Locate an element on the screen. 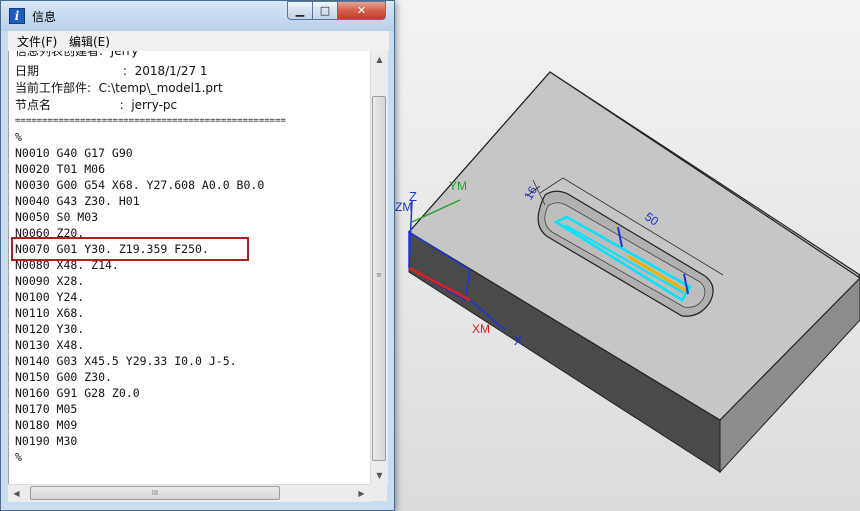  nc-line: N0170 M05 is located at coordinates (46, 409).